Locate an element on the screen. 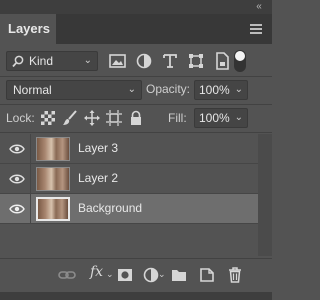  shape-filter-icon is located at coordinates (196, 61).